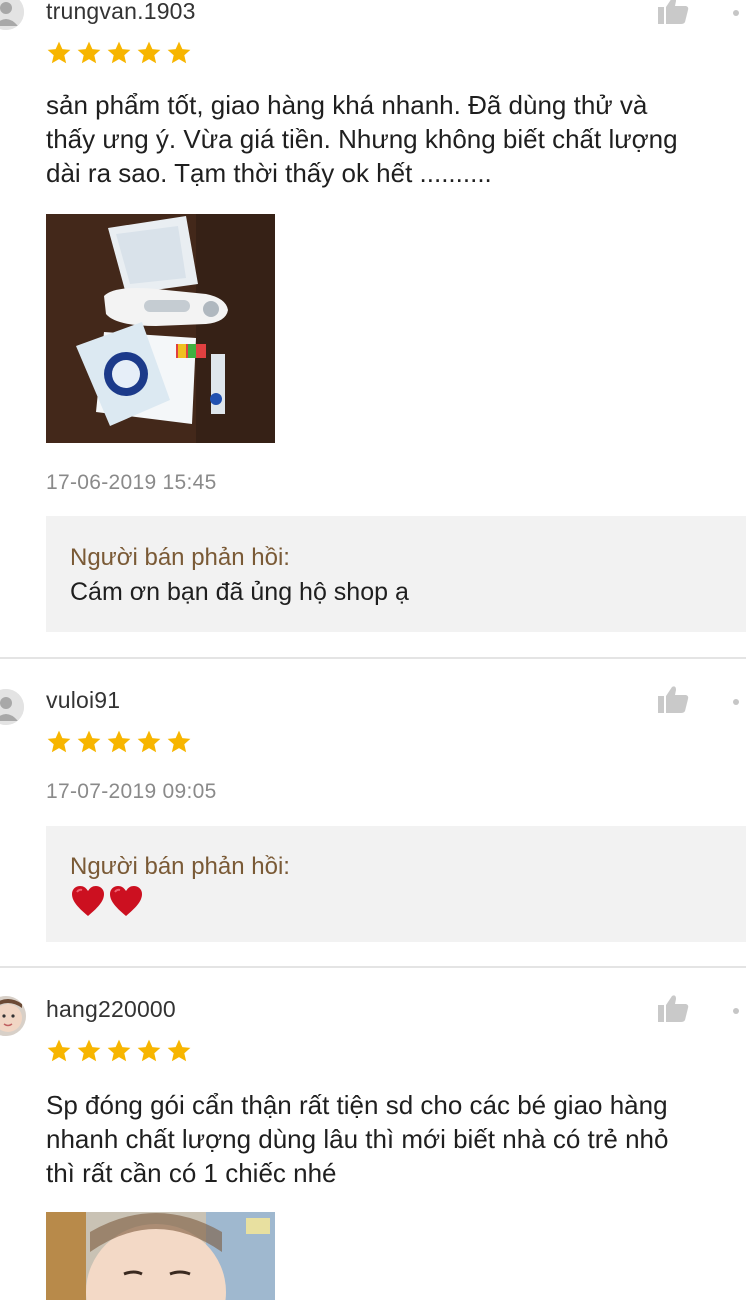  I want to click on seller-reply-hearts, so click(108, 904).